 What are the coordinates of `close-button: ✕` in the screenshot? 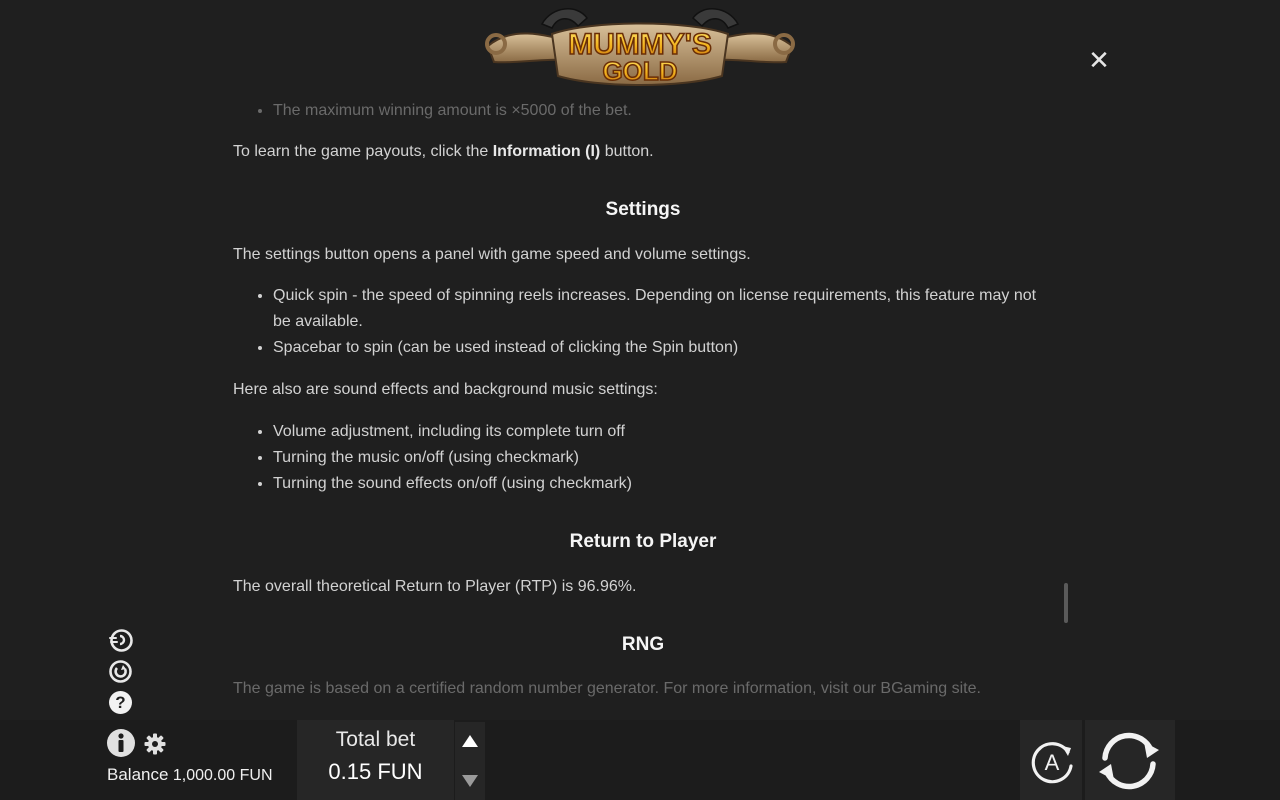 It's located at (1099, 60).